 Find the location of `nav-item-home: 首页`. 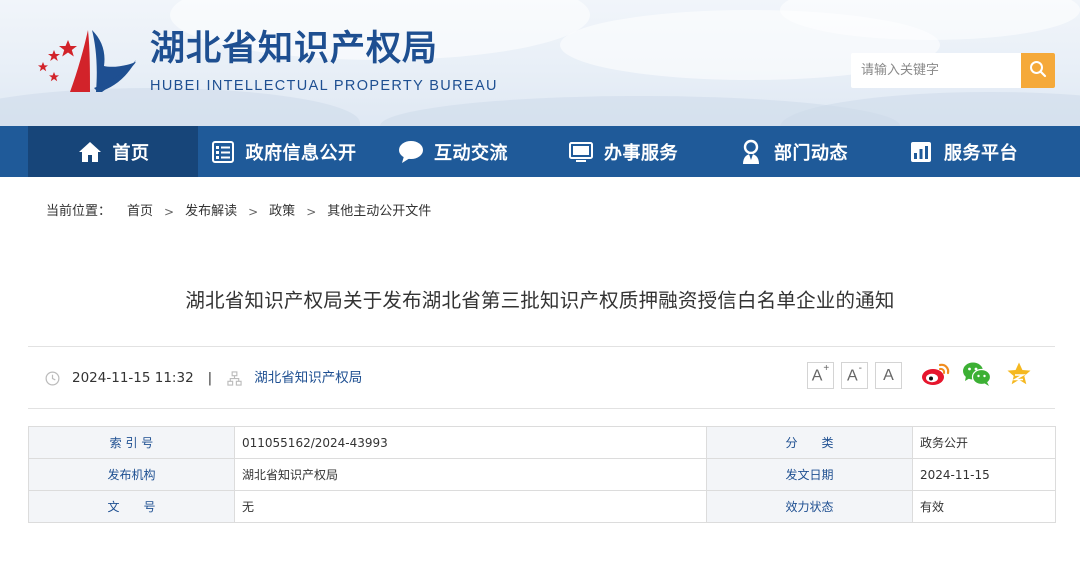

nav-item-home: 首页 is located at coordinates (113, 151).